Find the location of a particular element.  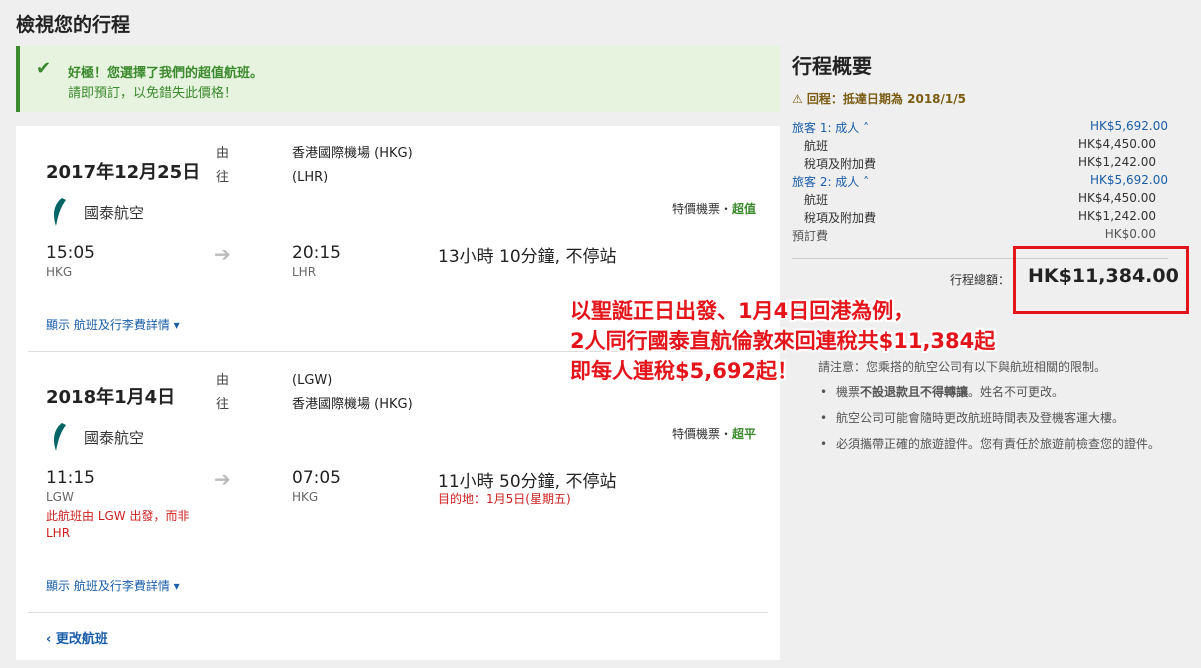

depart-code: LGW is located at coordinates (60, 497).